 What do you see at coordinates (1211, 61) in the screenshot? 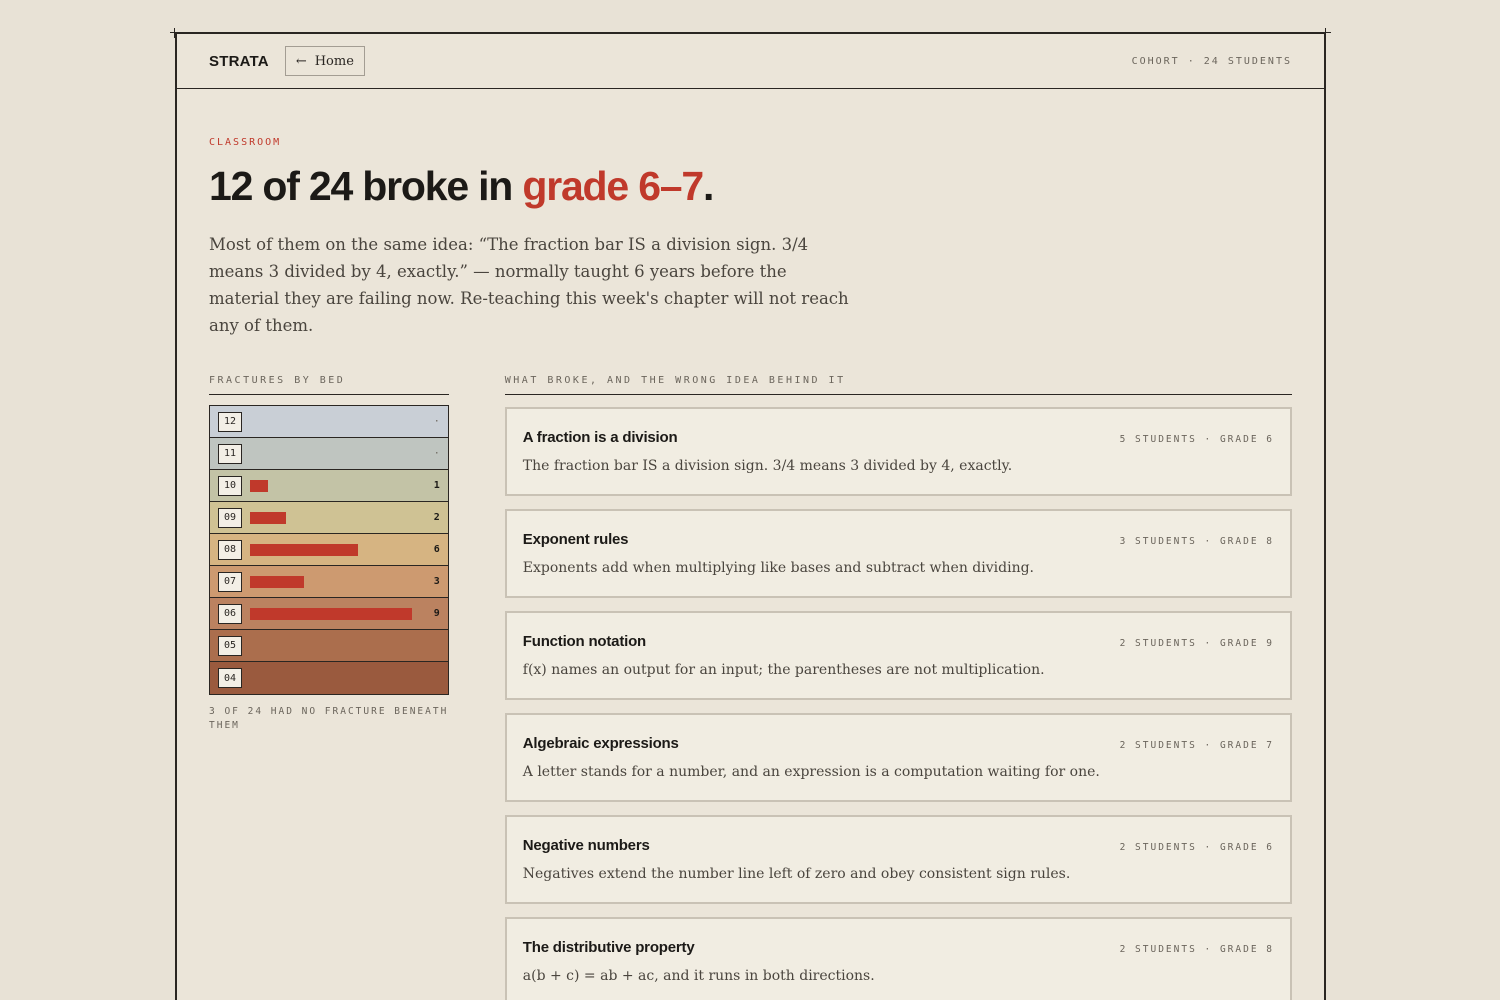
I see `cohort-info: COHORT · 24 STUDENTS` at bounding box center [1211, 61].